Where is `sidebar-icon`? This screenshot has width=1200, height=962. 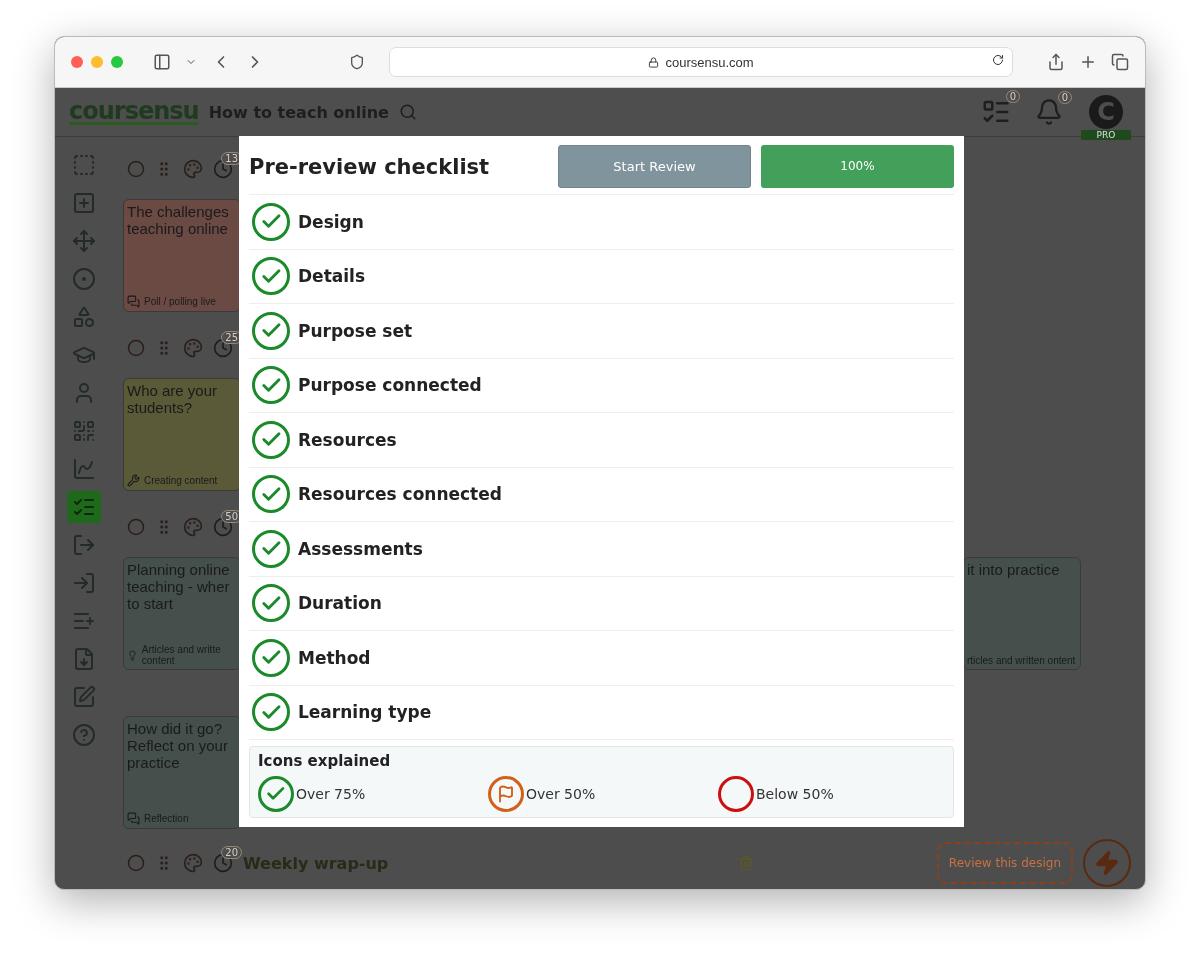 sidebar-icon is located at coordinates (162, 62).